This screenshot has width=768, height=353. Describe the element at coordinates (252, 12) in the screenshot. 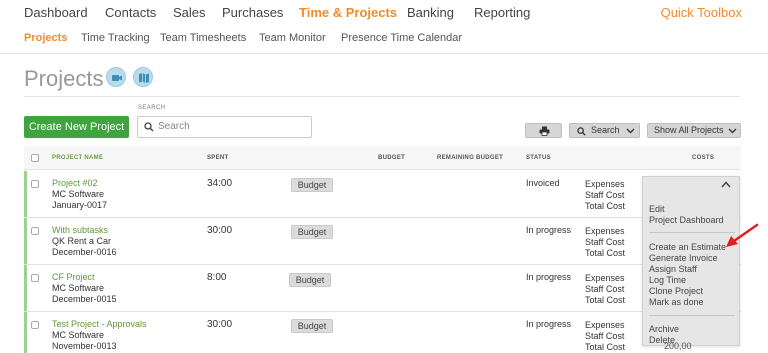

I see `nav-purchases: Purchases` at that location.